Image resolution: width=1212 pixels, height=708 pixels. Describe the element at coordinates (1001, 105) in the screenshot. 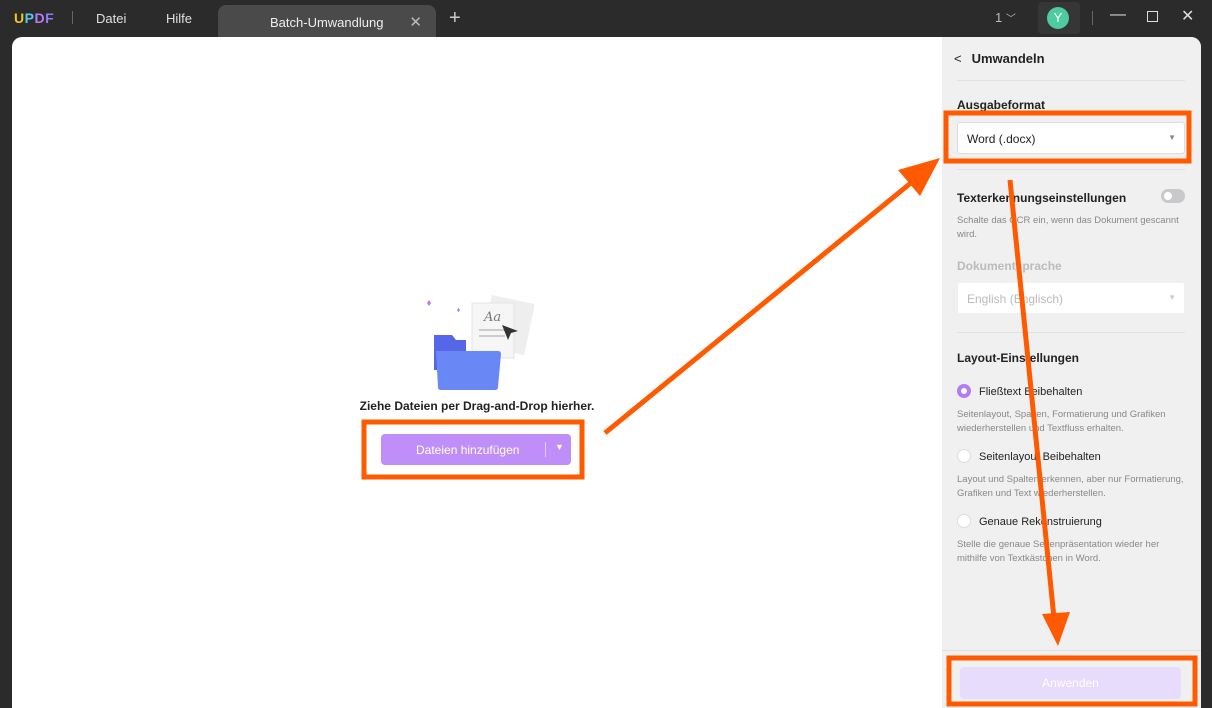

I see `output-format-label: Ausgabeformat` at that location.